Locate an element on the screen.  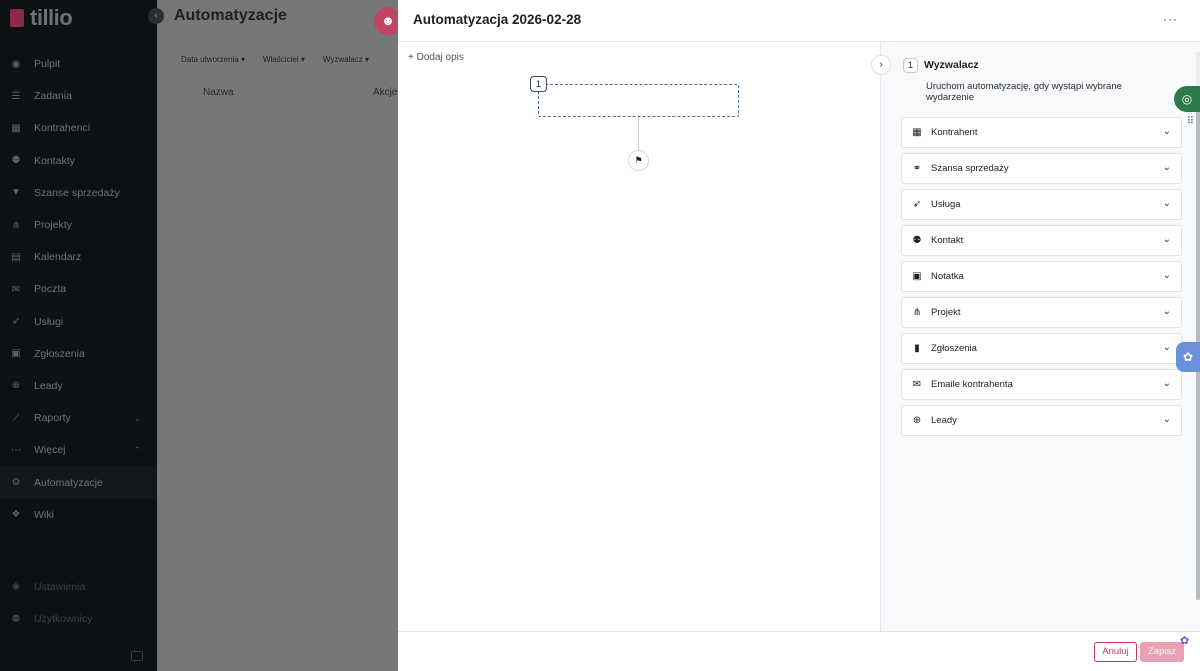
section-emaile-kontrahenta: ✉ Emaile kontrahenta ⌄ is located at coordinates (1041, 384).